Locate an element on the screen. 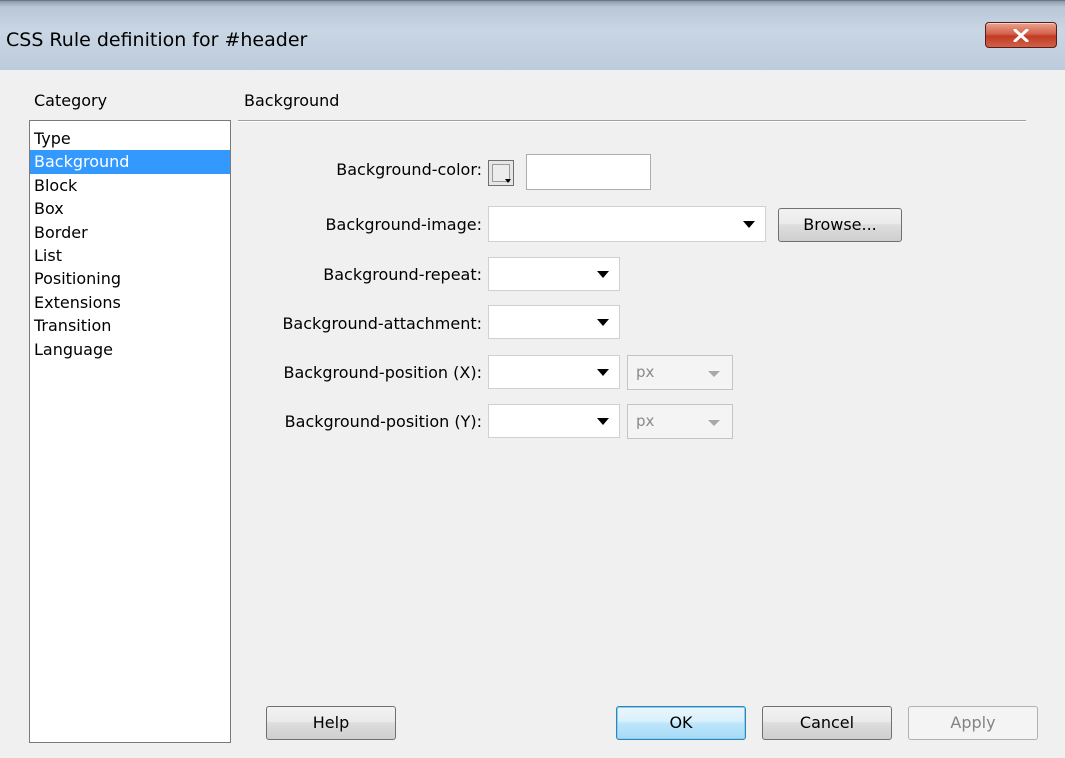  bg-repeat-label: Background-repeat: is located at coordinates (402, 274).